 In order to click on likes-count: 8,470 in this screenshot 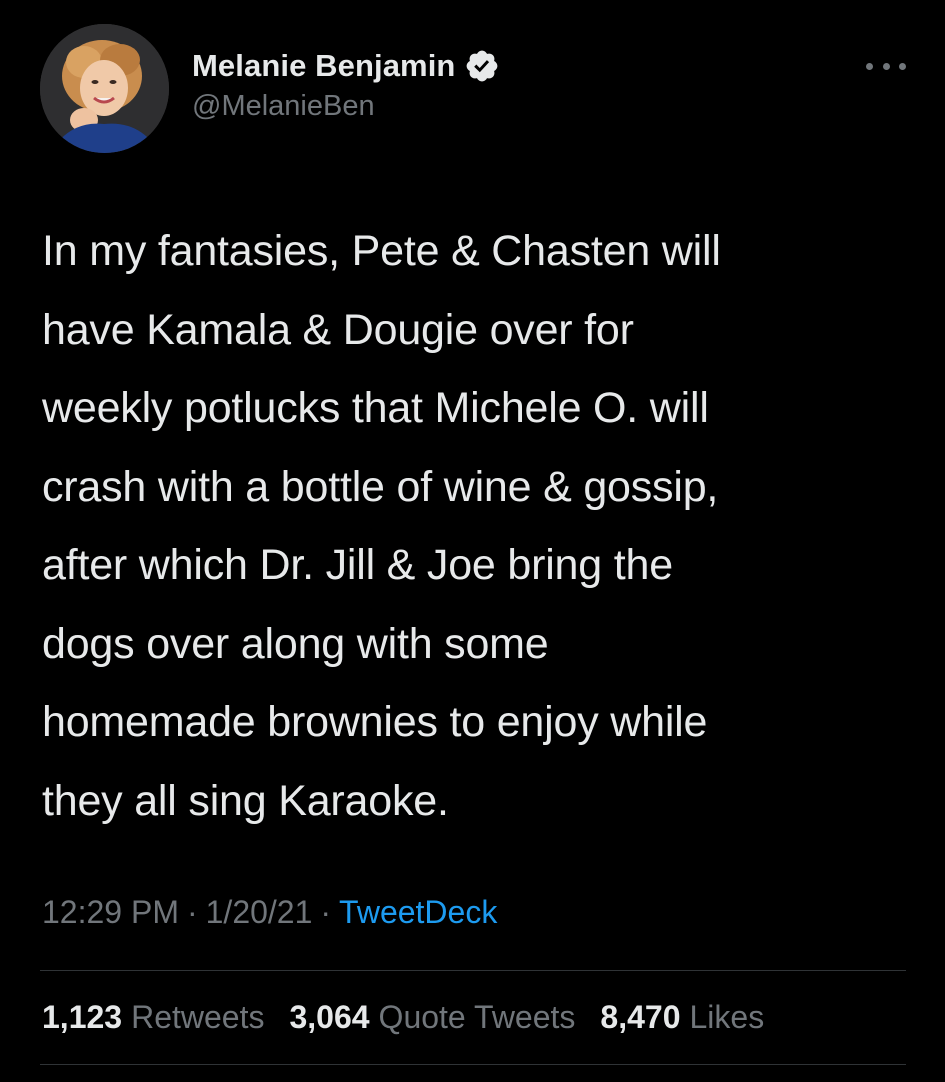, I will do `click(640, 1017)`.